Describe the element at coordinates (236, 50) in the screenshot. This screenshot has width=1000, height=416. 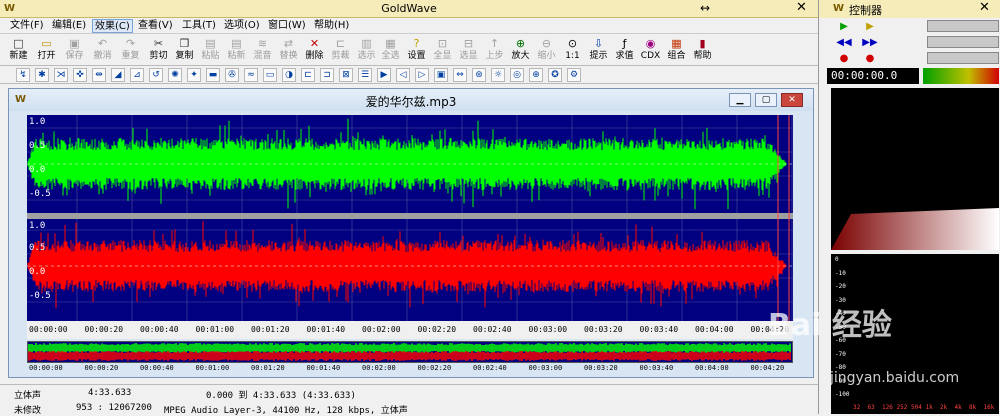
I see `toolbar-button-8: ▤ 粘新` at that location.